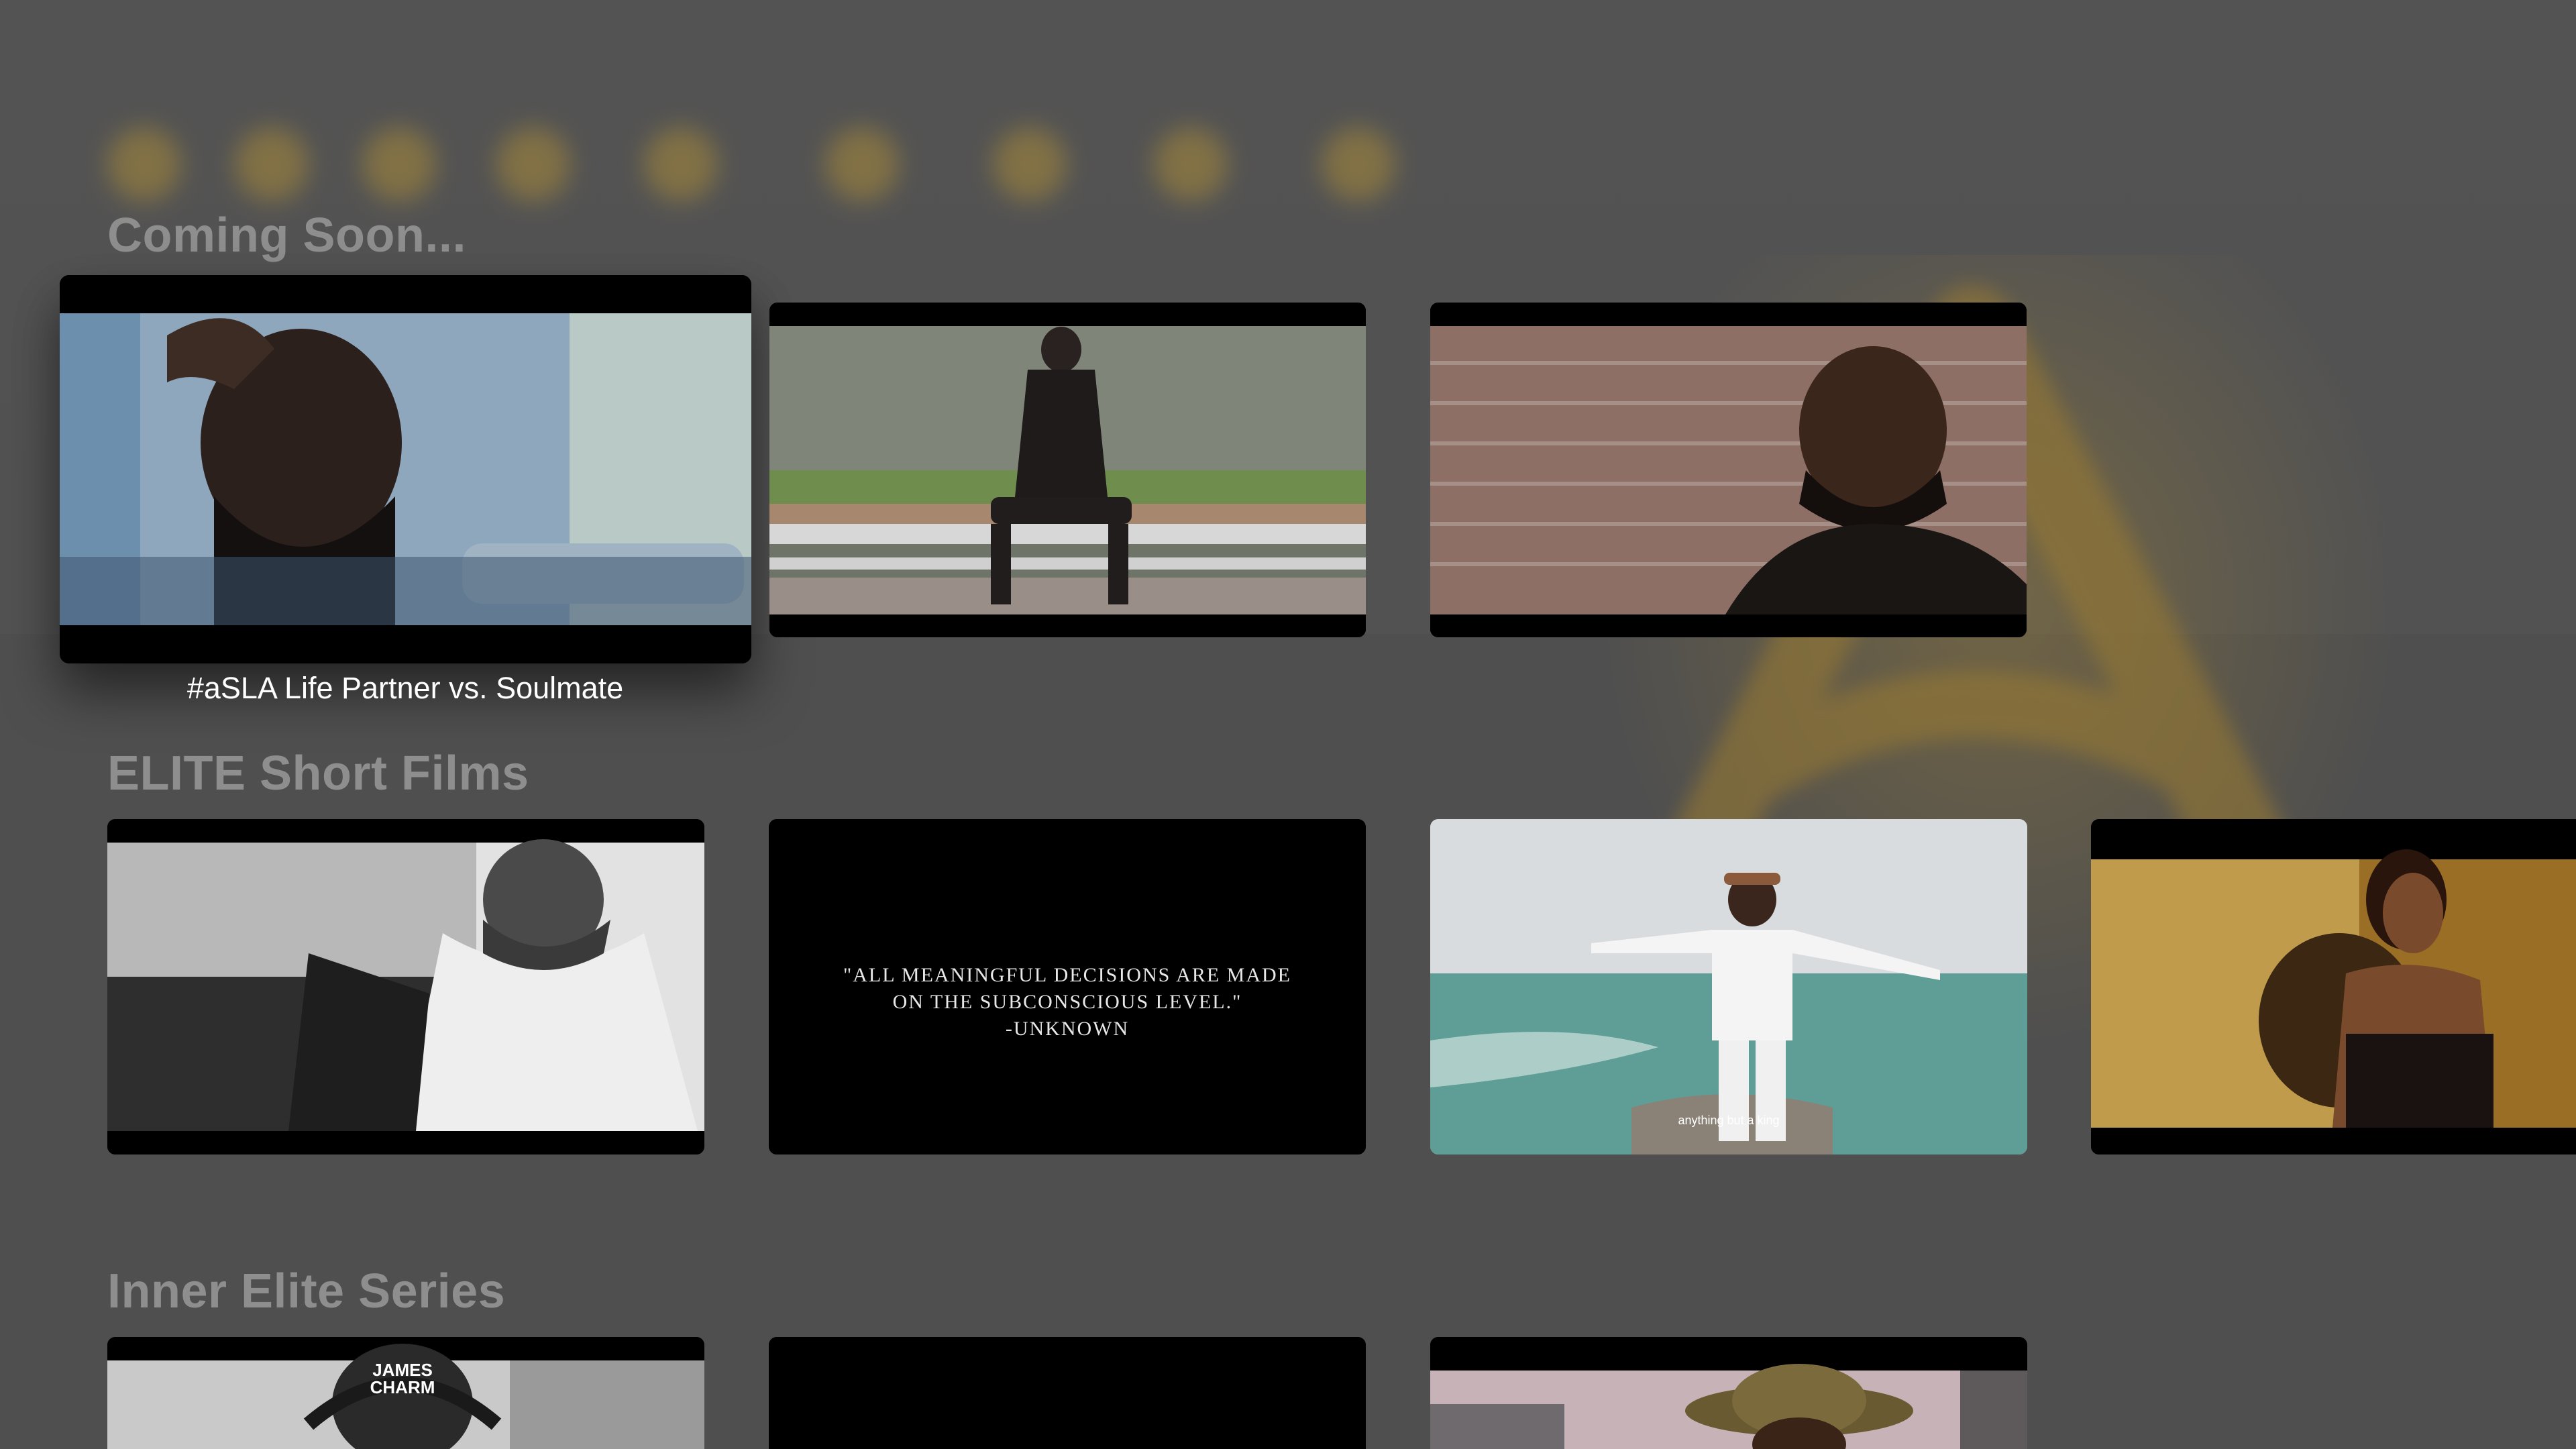  I want to click on video-tile-hat-city, so click(1728, 1393).